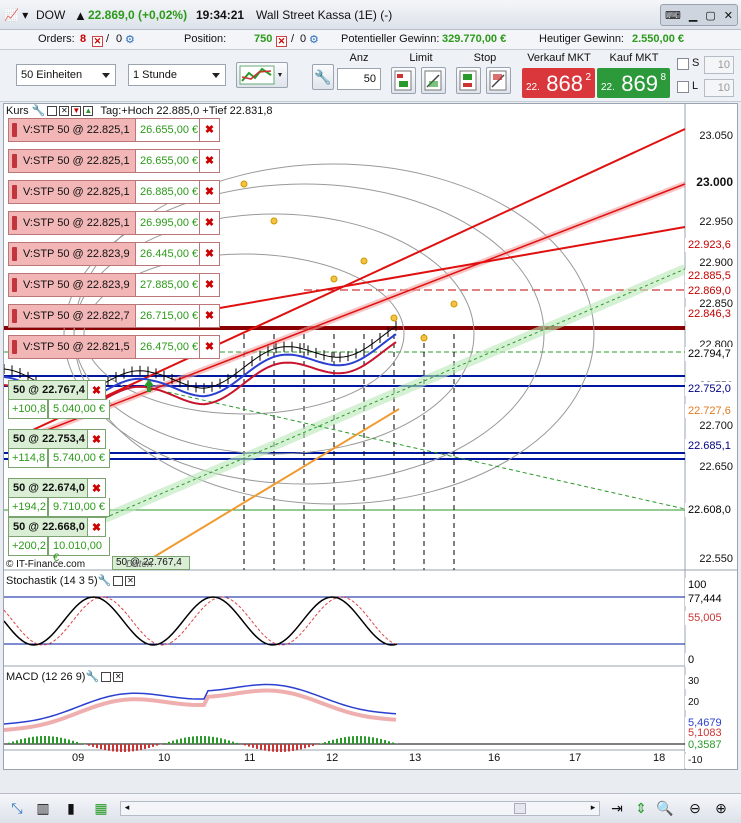  I want to click on x-tick-label: 11, so click(250, 758).